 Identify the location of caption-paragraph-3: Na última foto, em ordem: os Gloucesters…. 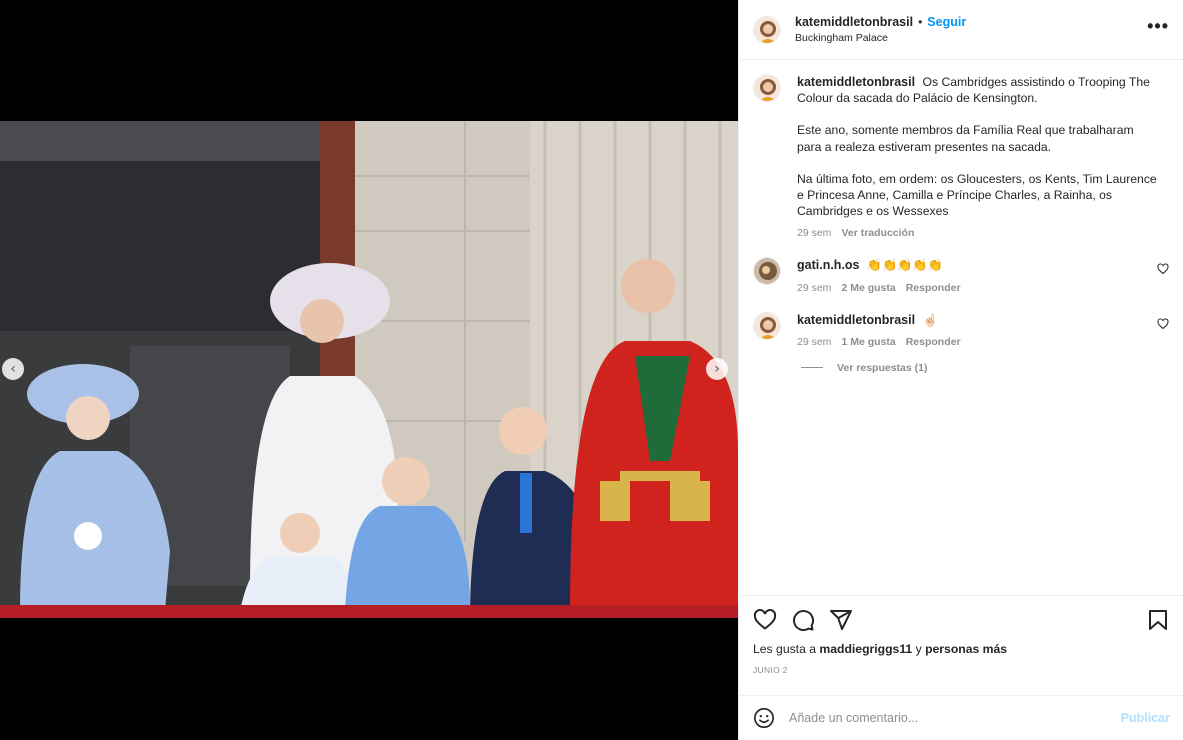
(977, 195).